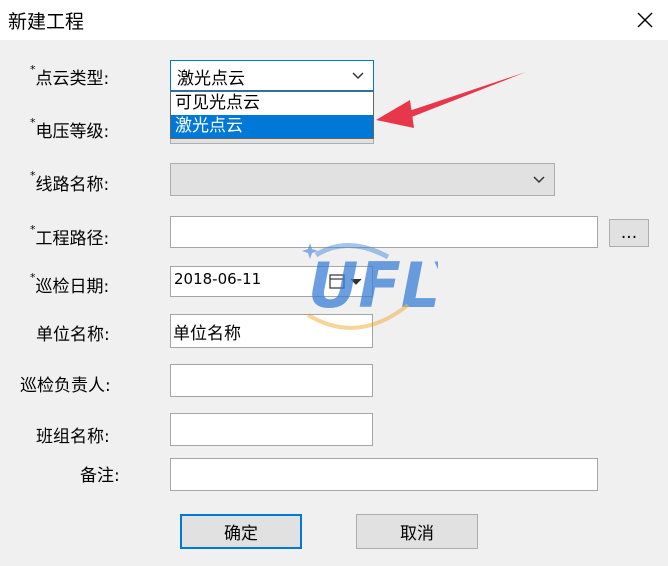 The width and height of the screenshot is (668, 566). I want to click on point-cloud-type-select: 激光点云, so click(272, 75).